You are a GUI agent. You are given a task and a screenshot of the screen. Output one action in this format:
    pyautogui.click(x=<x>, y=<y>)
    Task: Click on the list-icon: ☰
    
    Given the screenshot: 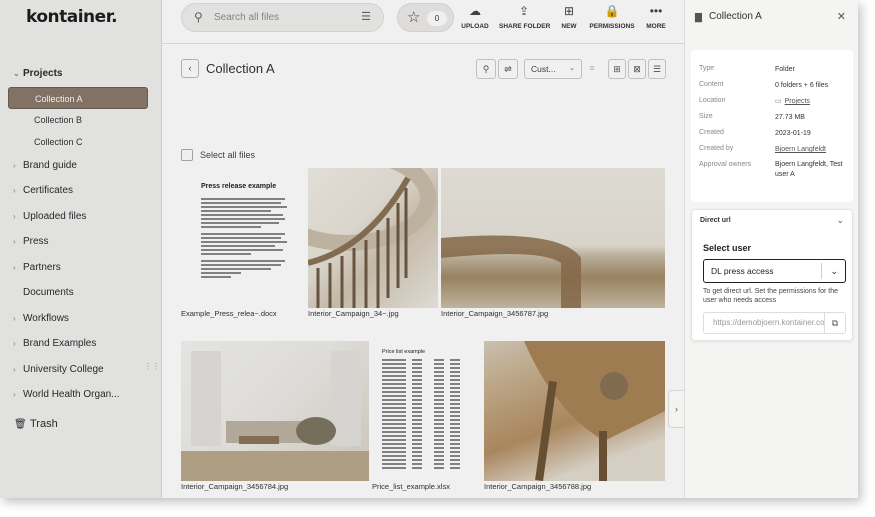 What is the action you would take?
    pyautogui.click(x=657, y=69)
    